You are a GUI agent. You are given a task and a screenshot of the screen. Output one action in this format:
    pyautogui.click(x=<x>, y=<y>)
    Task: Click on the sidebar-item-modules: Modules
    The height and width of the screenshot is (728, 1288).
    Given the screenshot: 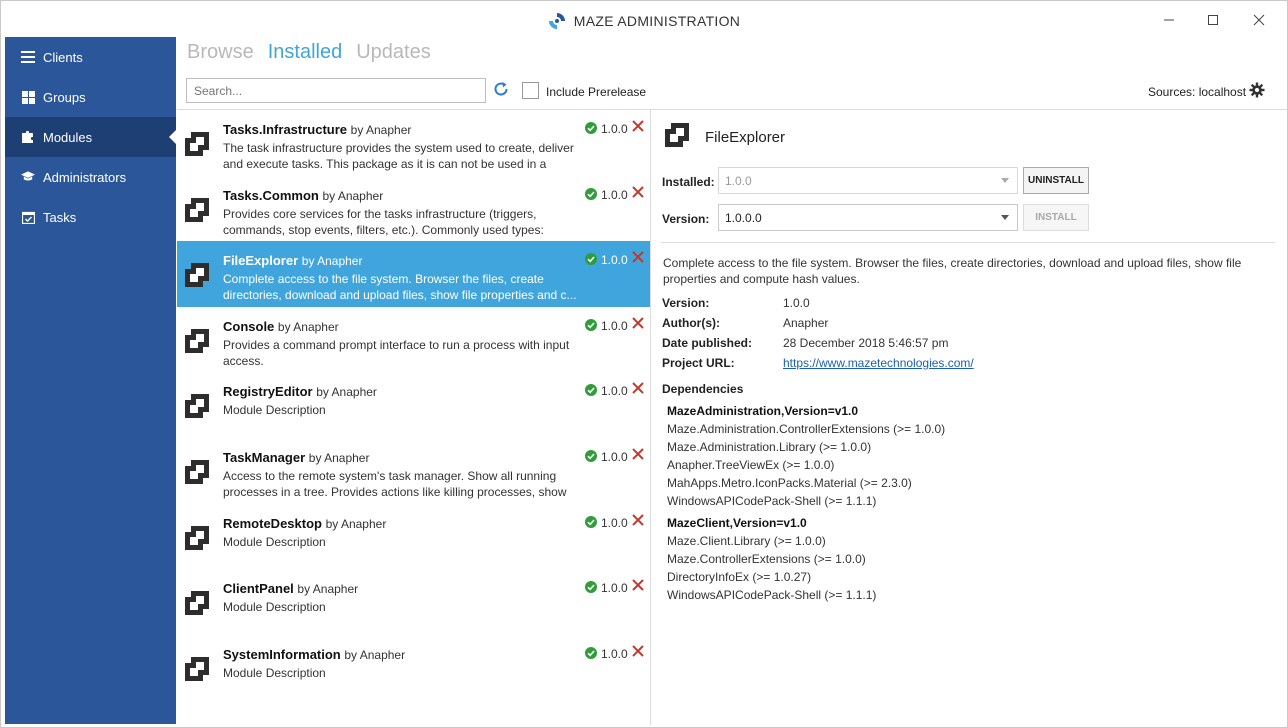 What is the action you would take?
    pyautogui.click(x=91, y=137)
    